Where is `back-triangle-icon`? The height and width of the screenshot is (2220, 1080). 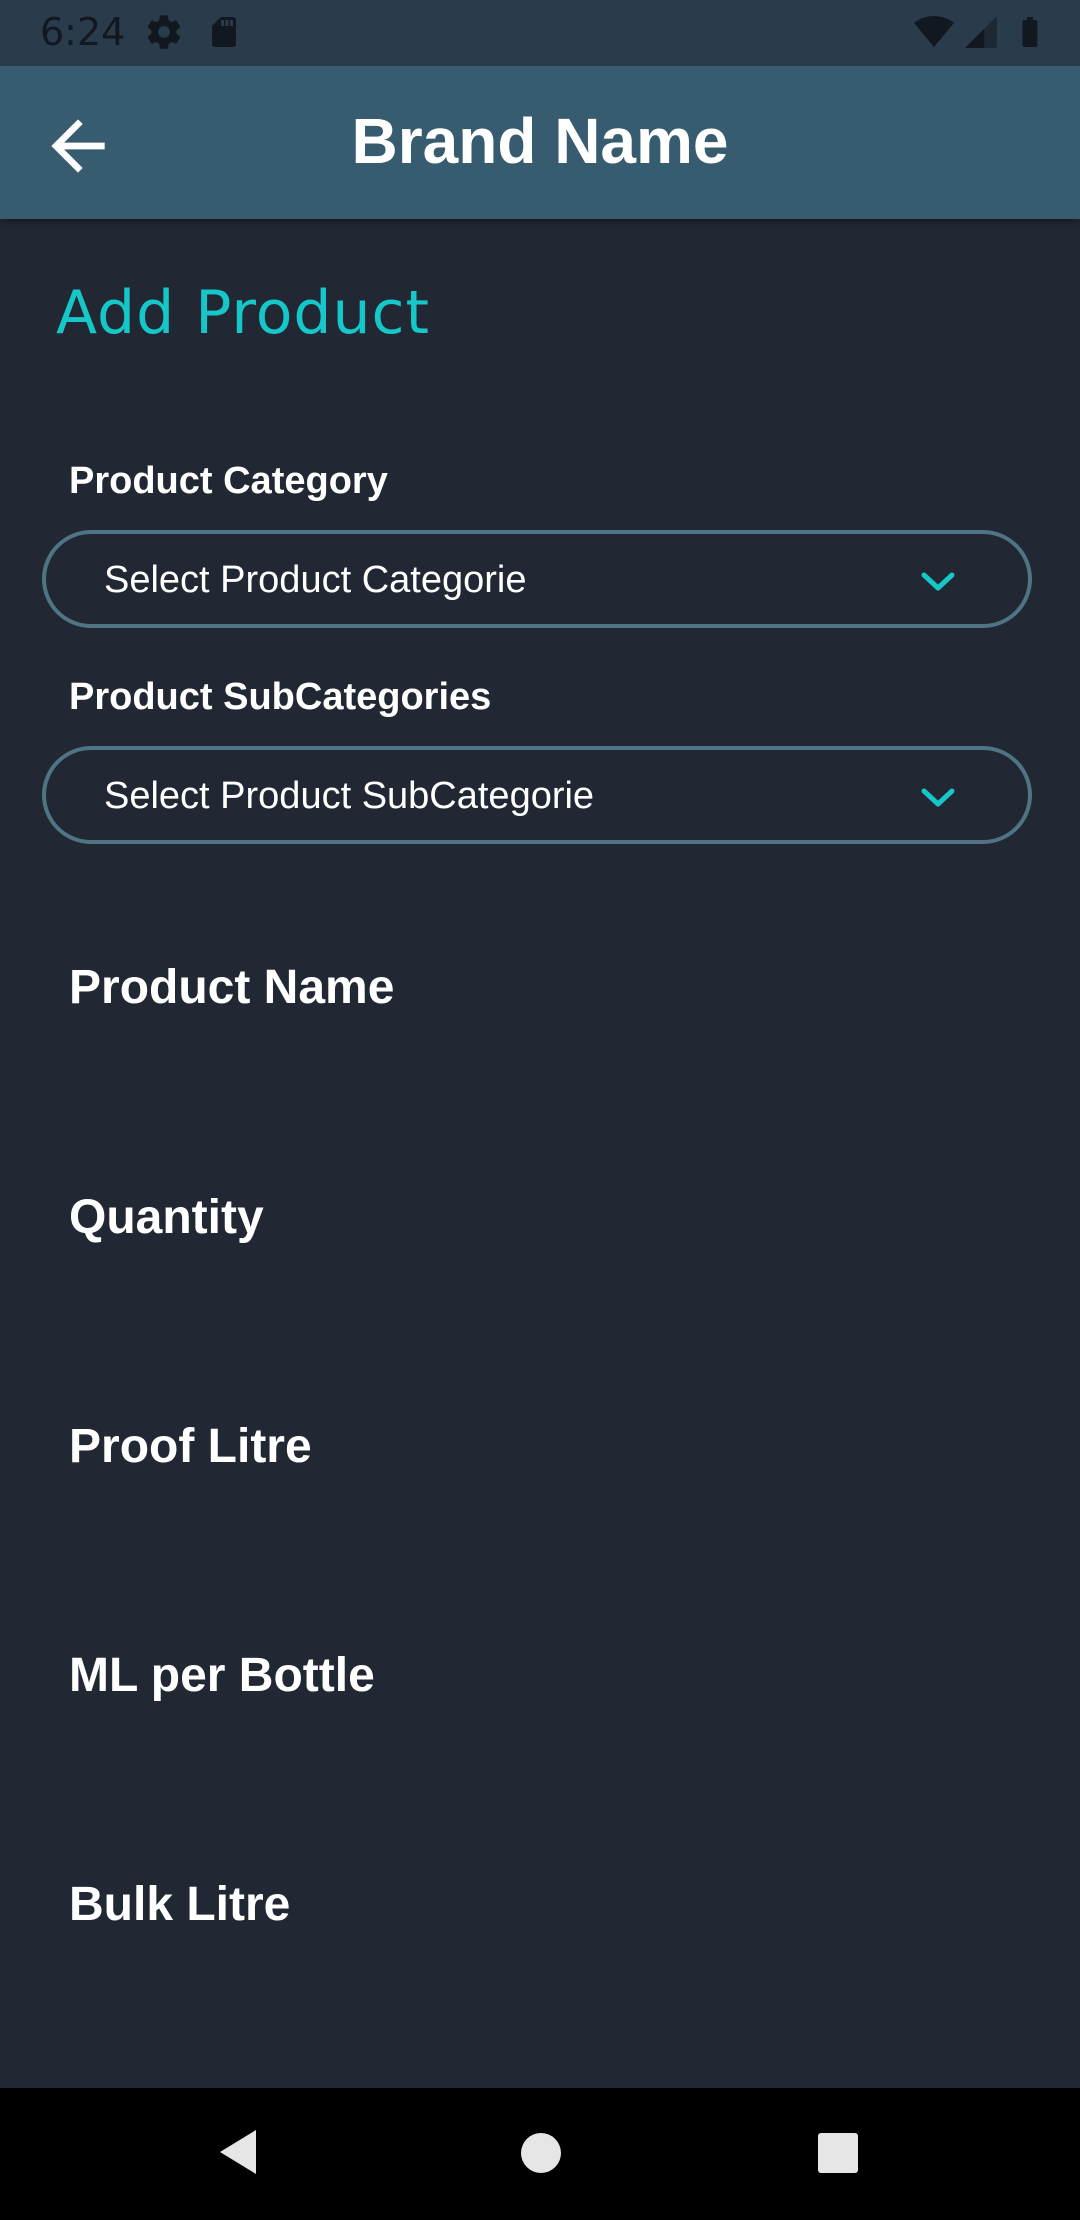 back-triangle-icon is located at coordinates (238, 2154).